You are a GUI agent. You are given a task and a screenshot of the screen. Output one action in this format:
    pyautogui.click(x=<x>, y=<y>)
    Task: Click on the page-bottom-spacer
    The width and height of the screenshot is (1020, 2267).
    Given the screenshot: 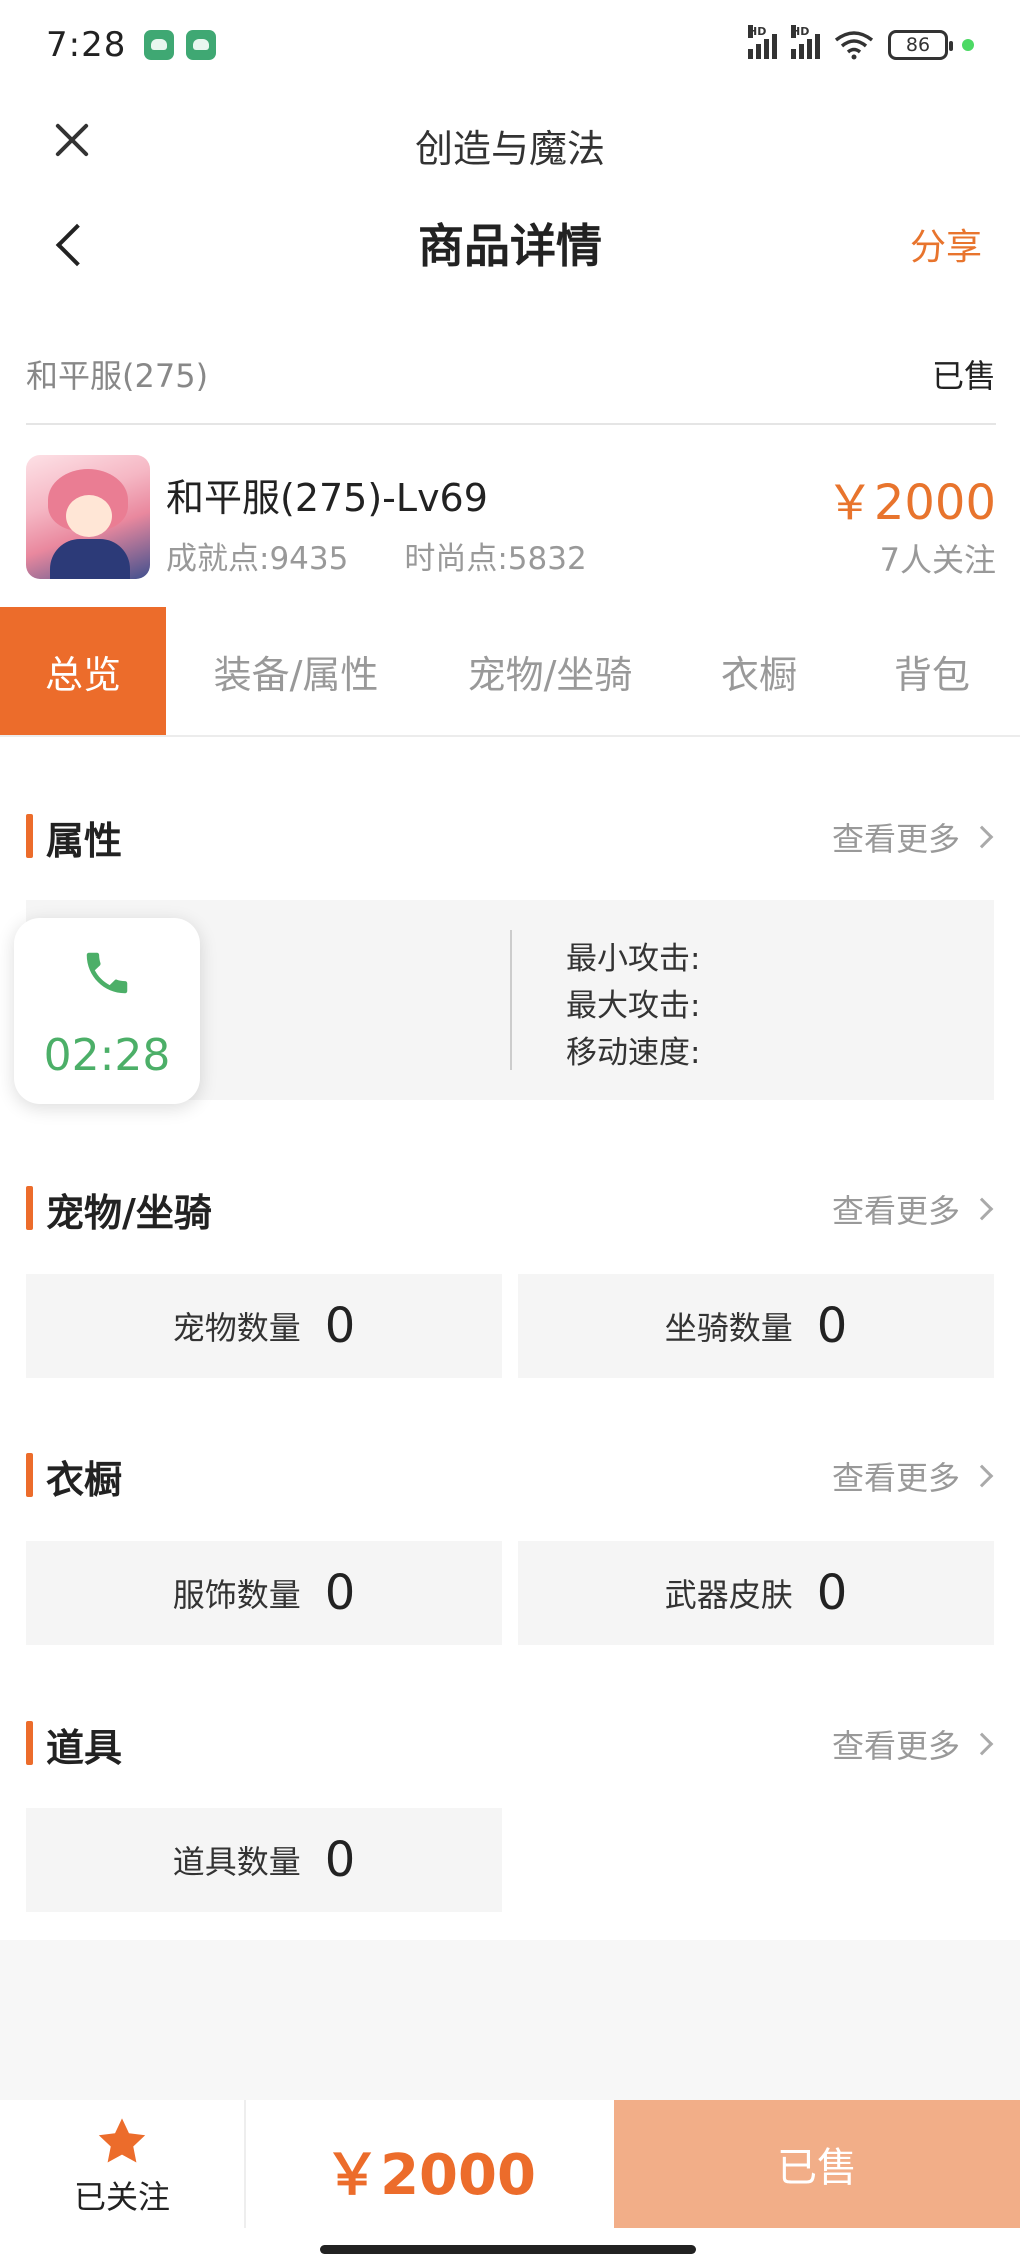 What is the action you would take?
    pyautogui.click(x=510, y=2020)
    